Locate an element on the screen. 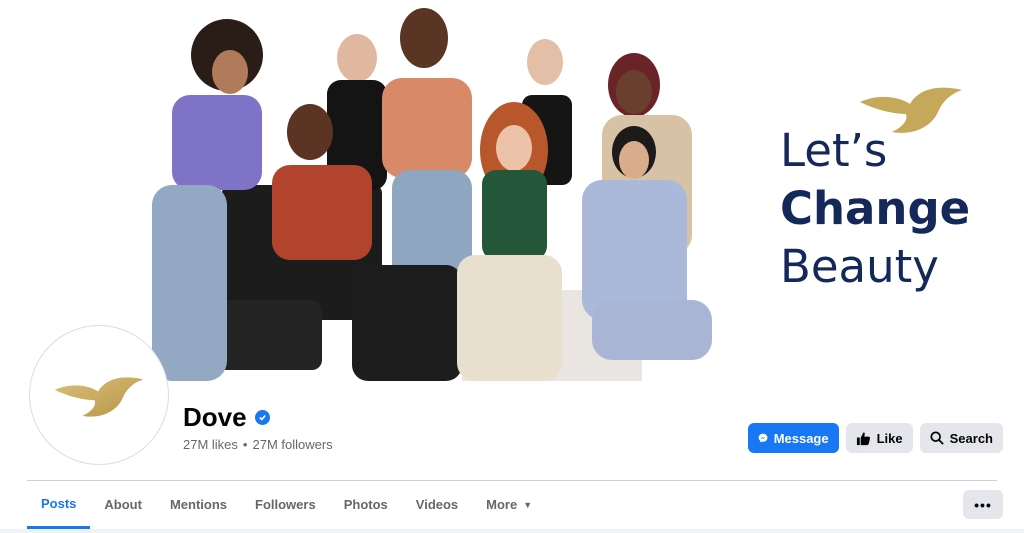 This screenshot has width=1024, height=533. page-title: Dove is located at coordinates (226, 417).